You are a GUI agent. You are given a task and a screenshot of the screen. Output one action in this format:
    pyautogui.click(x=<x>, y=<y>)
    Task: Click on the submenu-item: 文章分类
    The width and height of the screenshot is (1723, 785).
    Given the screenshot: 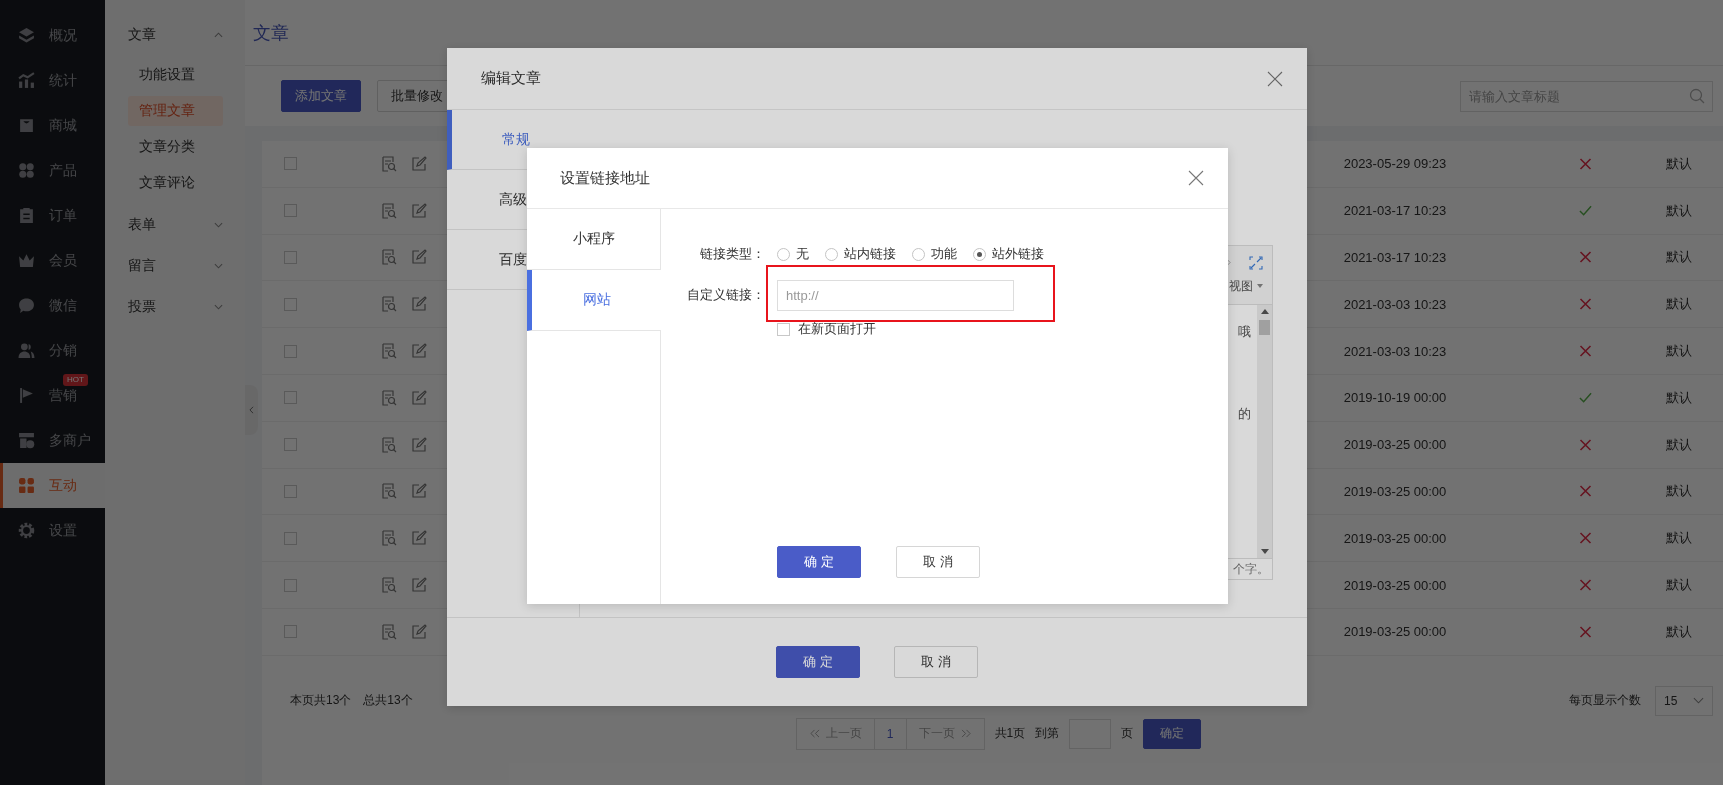 What is the action you would take?
    pyautogui.click(x=175, y=147)
    